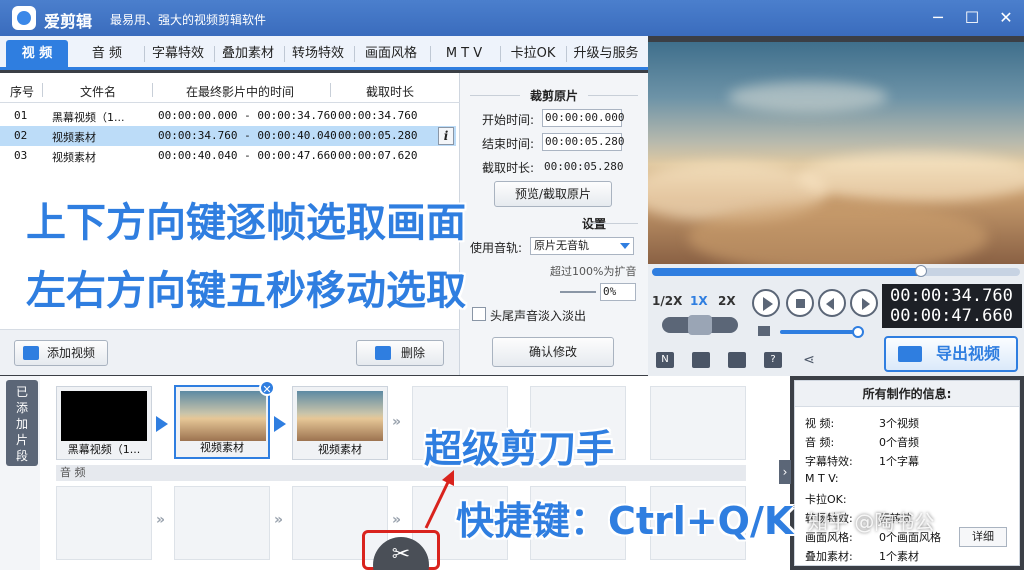 This screenshot has width=1024, height=570. I want to click on volume-icon, so click(764, 331).